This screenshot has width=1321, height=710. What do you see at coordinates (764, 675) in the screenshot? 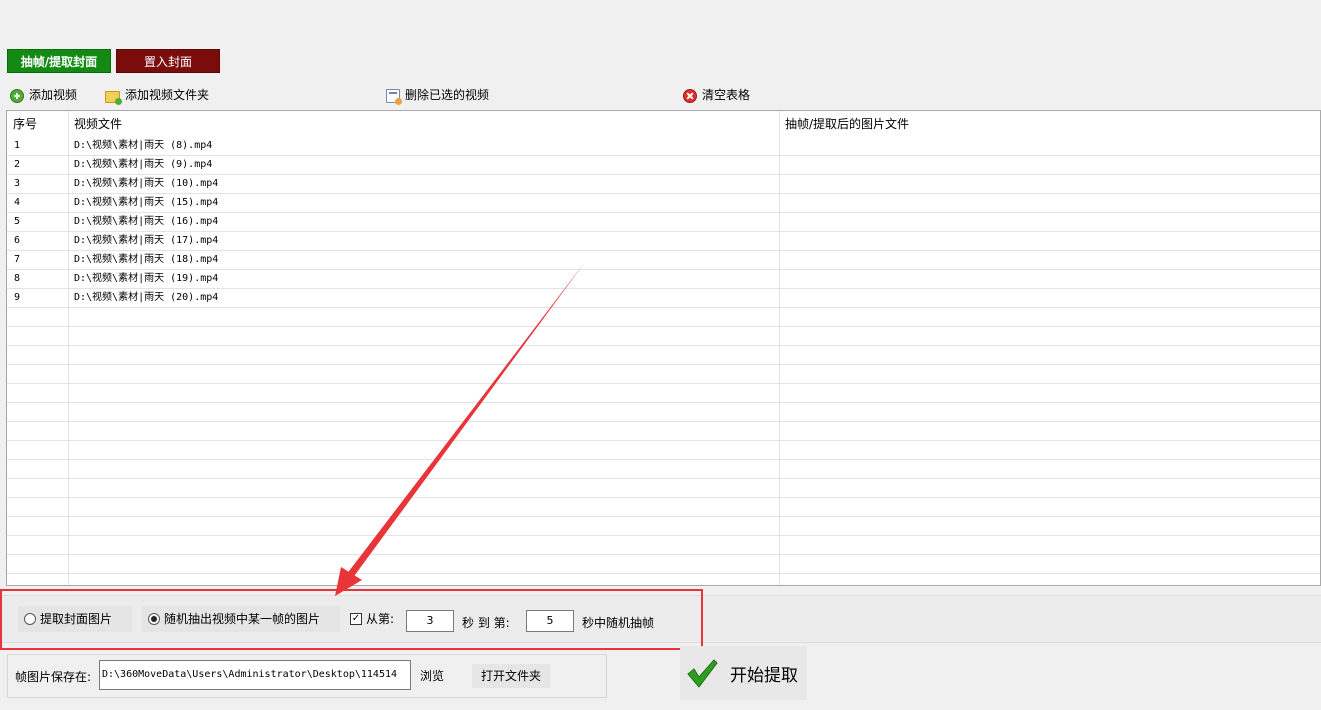
I see `start-extract-label: 开始提取` at bounding box center [764, 675].